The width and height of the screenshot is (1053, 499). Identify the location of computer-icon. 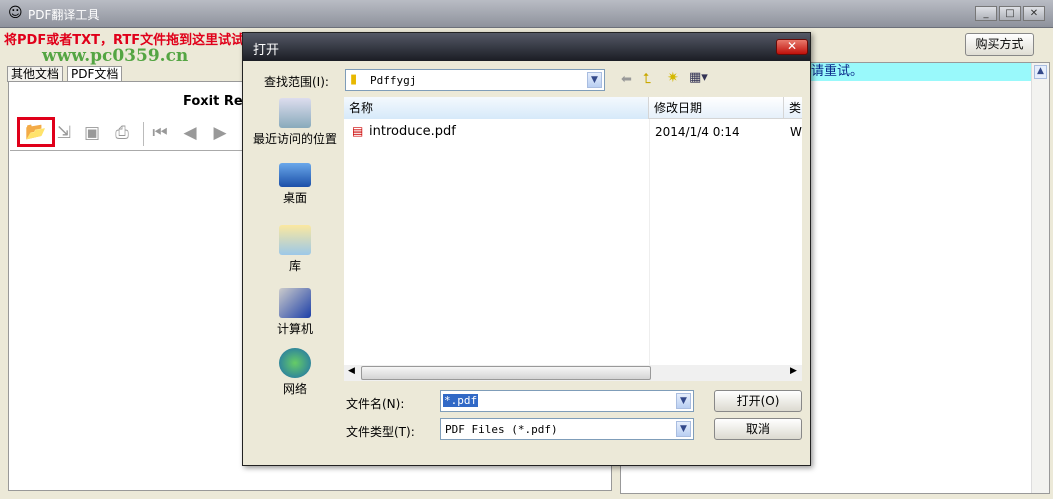
(295, 303).